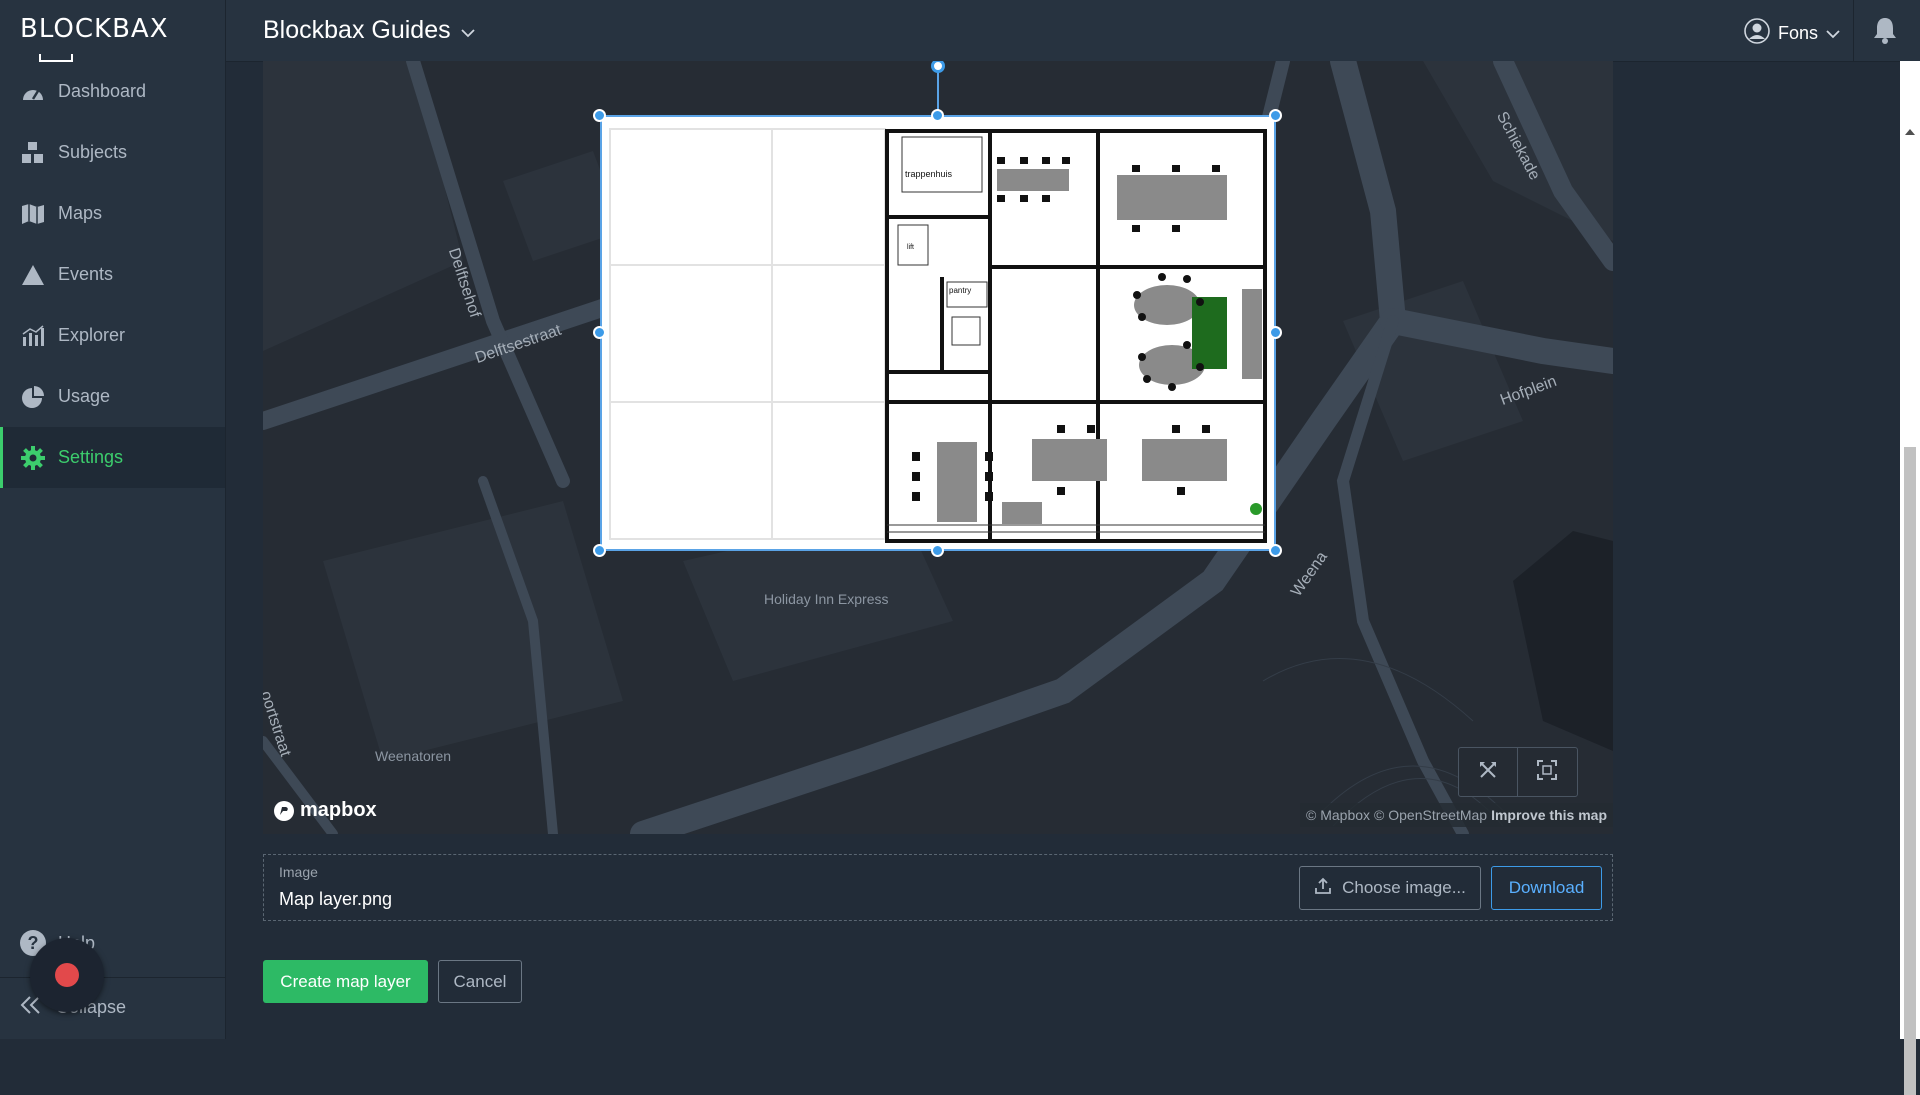 The width and height of the screenshot is (1920, 1095). I want to click on blockbax-logo: BLOCKBAX, so click(94, 38).